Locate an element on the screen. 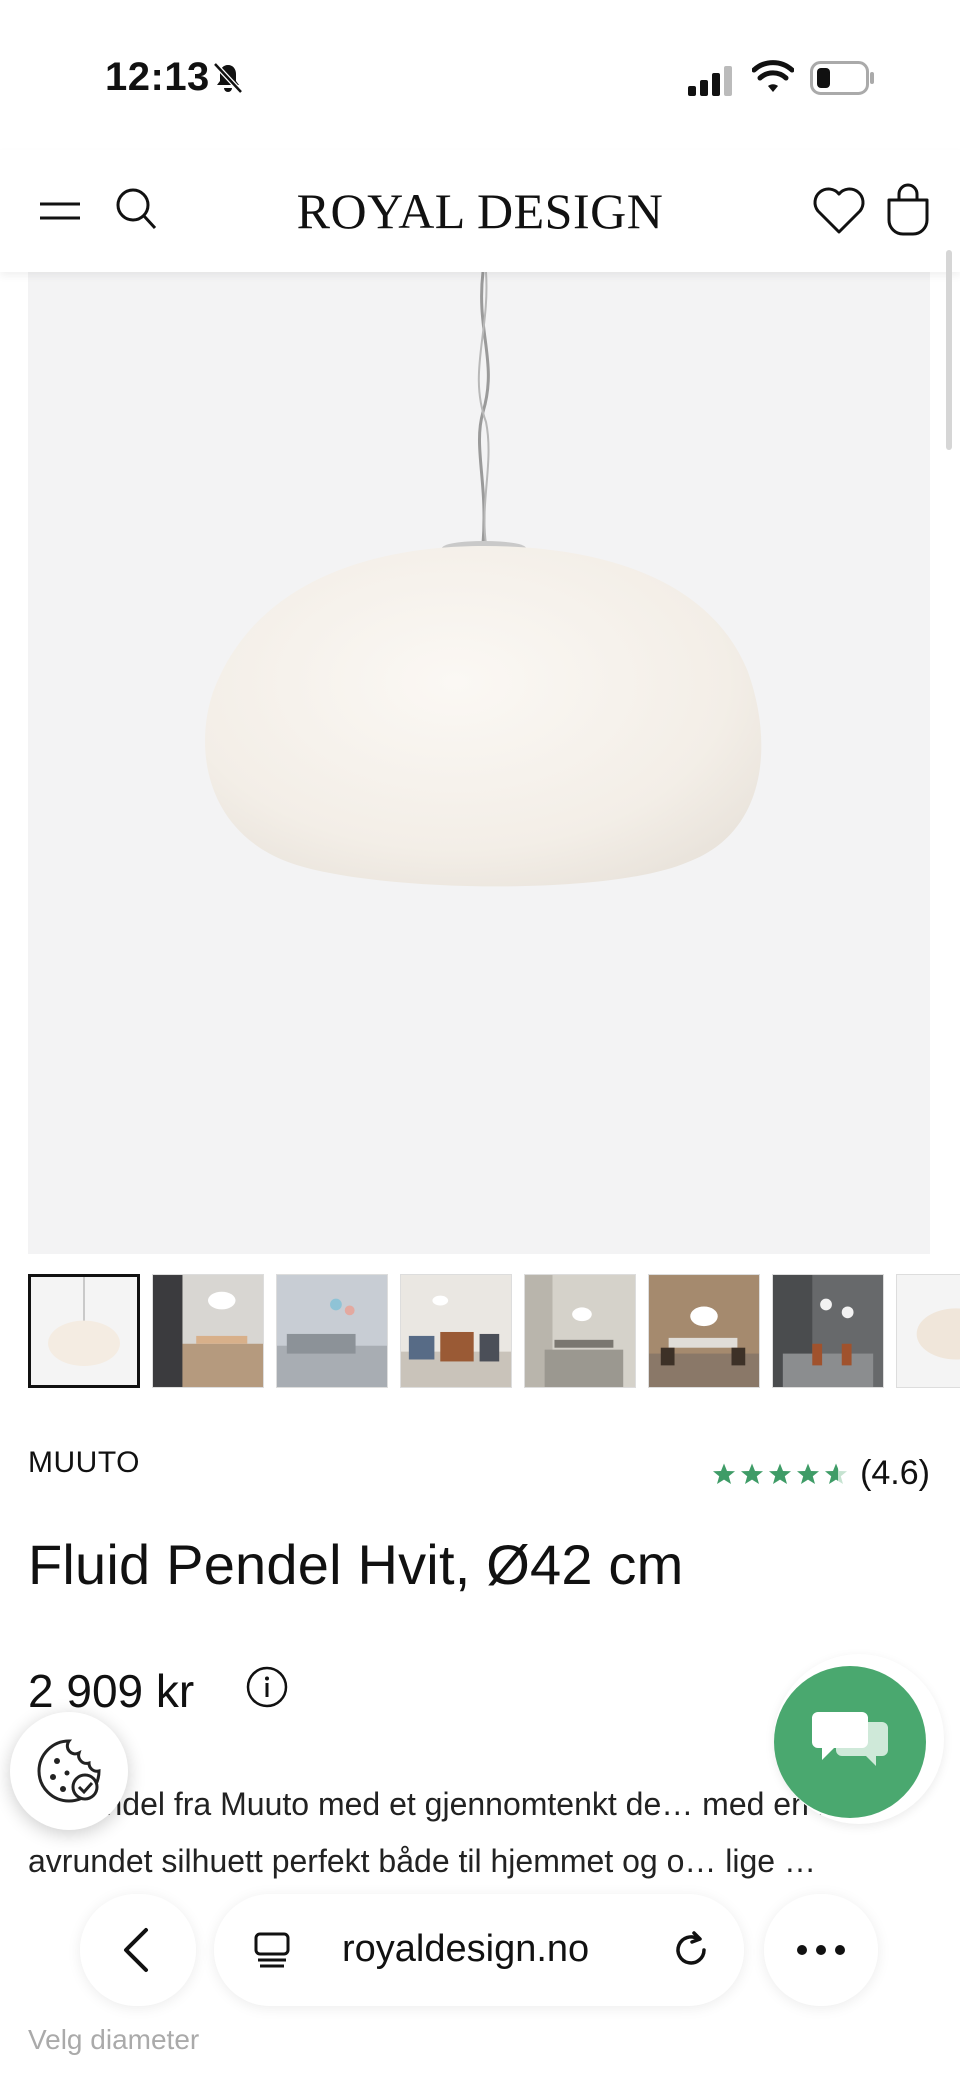 The height and width of the screenshot is (2087, 960). chat-button is located at coordinates (850, 1742).